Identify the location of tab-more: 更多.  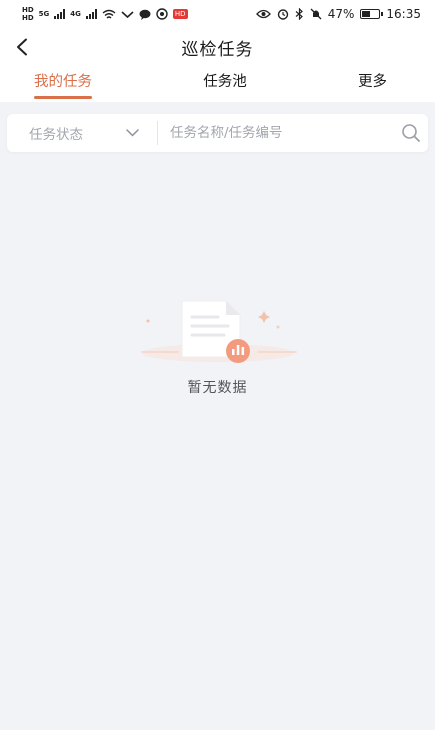
(372, 84).